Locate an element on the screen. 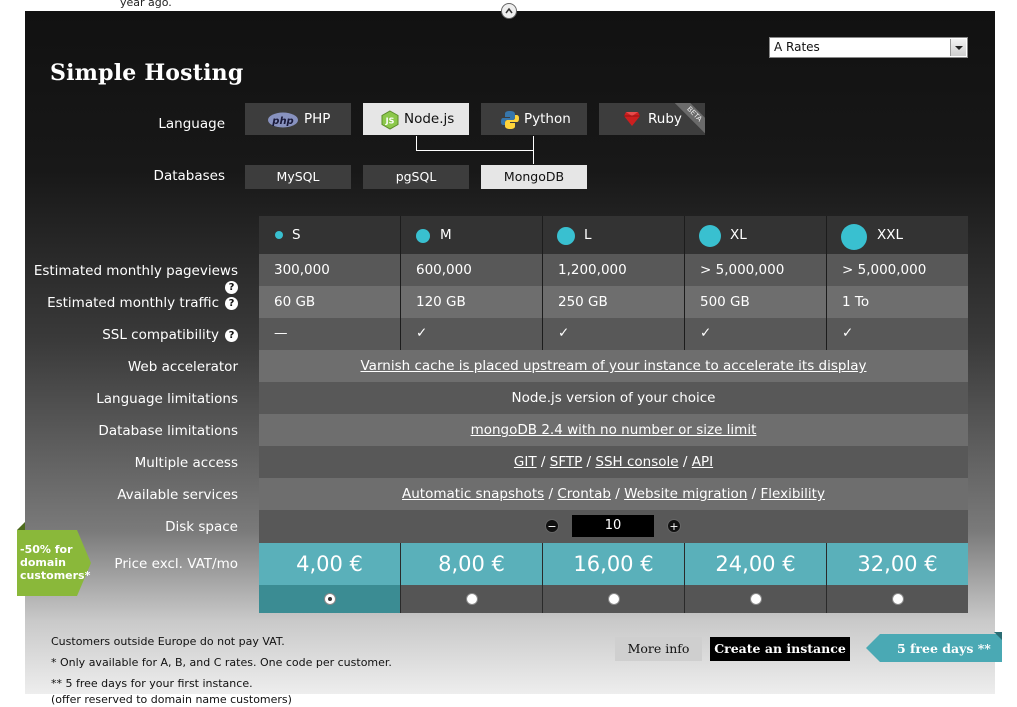  db-pgsql-button: pgSQL is located at coordinates (416, 177).